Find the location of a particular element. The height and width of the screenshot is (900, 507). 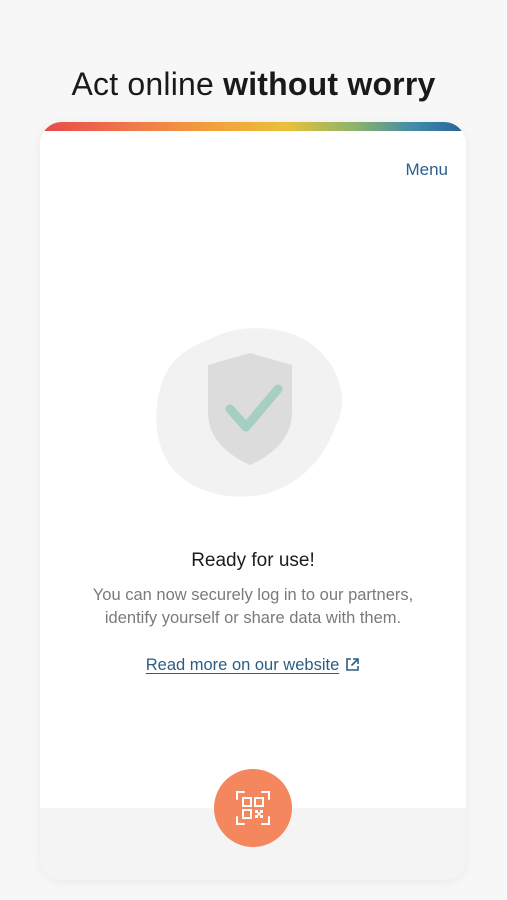

shield-check-icon is located at coordinates (250, 412).